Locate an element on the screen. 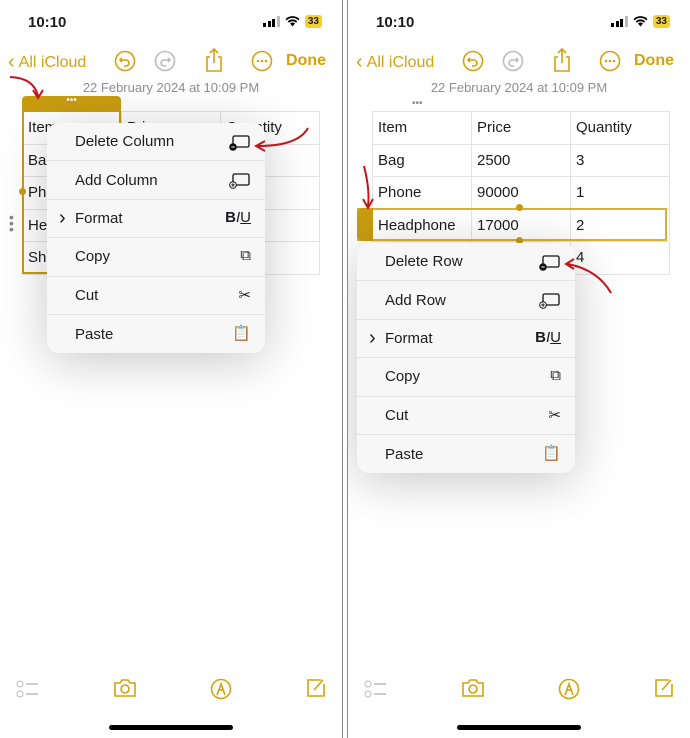  table-cell: Quantity is located at coordinates (620, 128).